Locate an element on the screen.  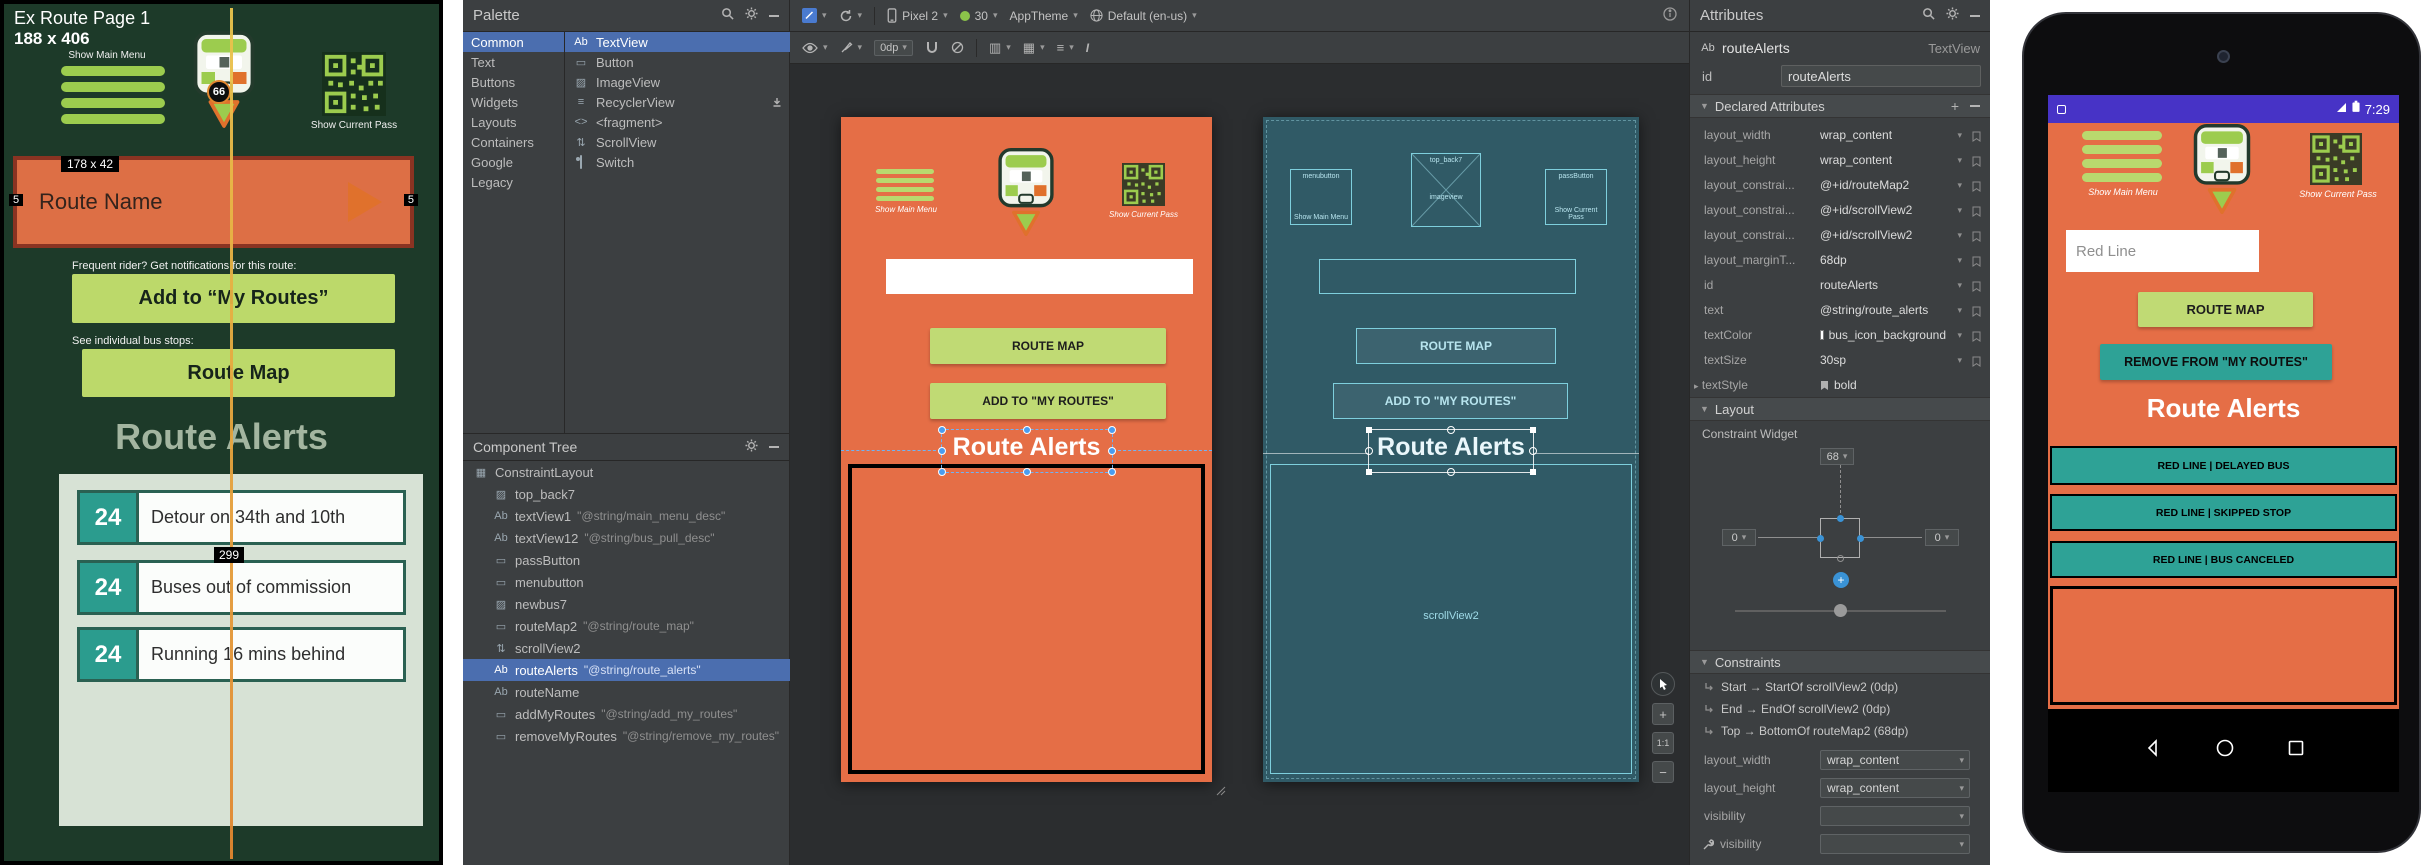
attribute-row: layout_height wrap_content ▾ is located at coordinates (1840, 159).